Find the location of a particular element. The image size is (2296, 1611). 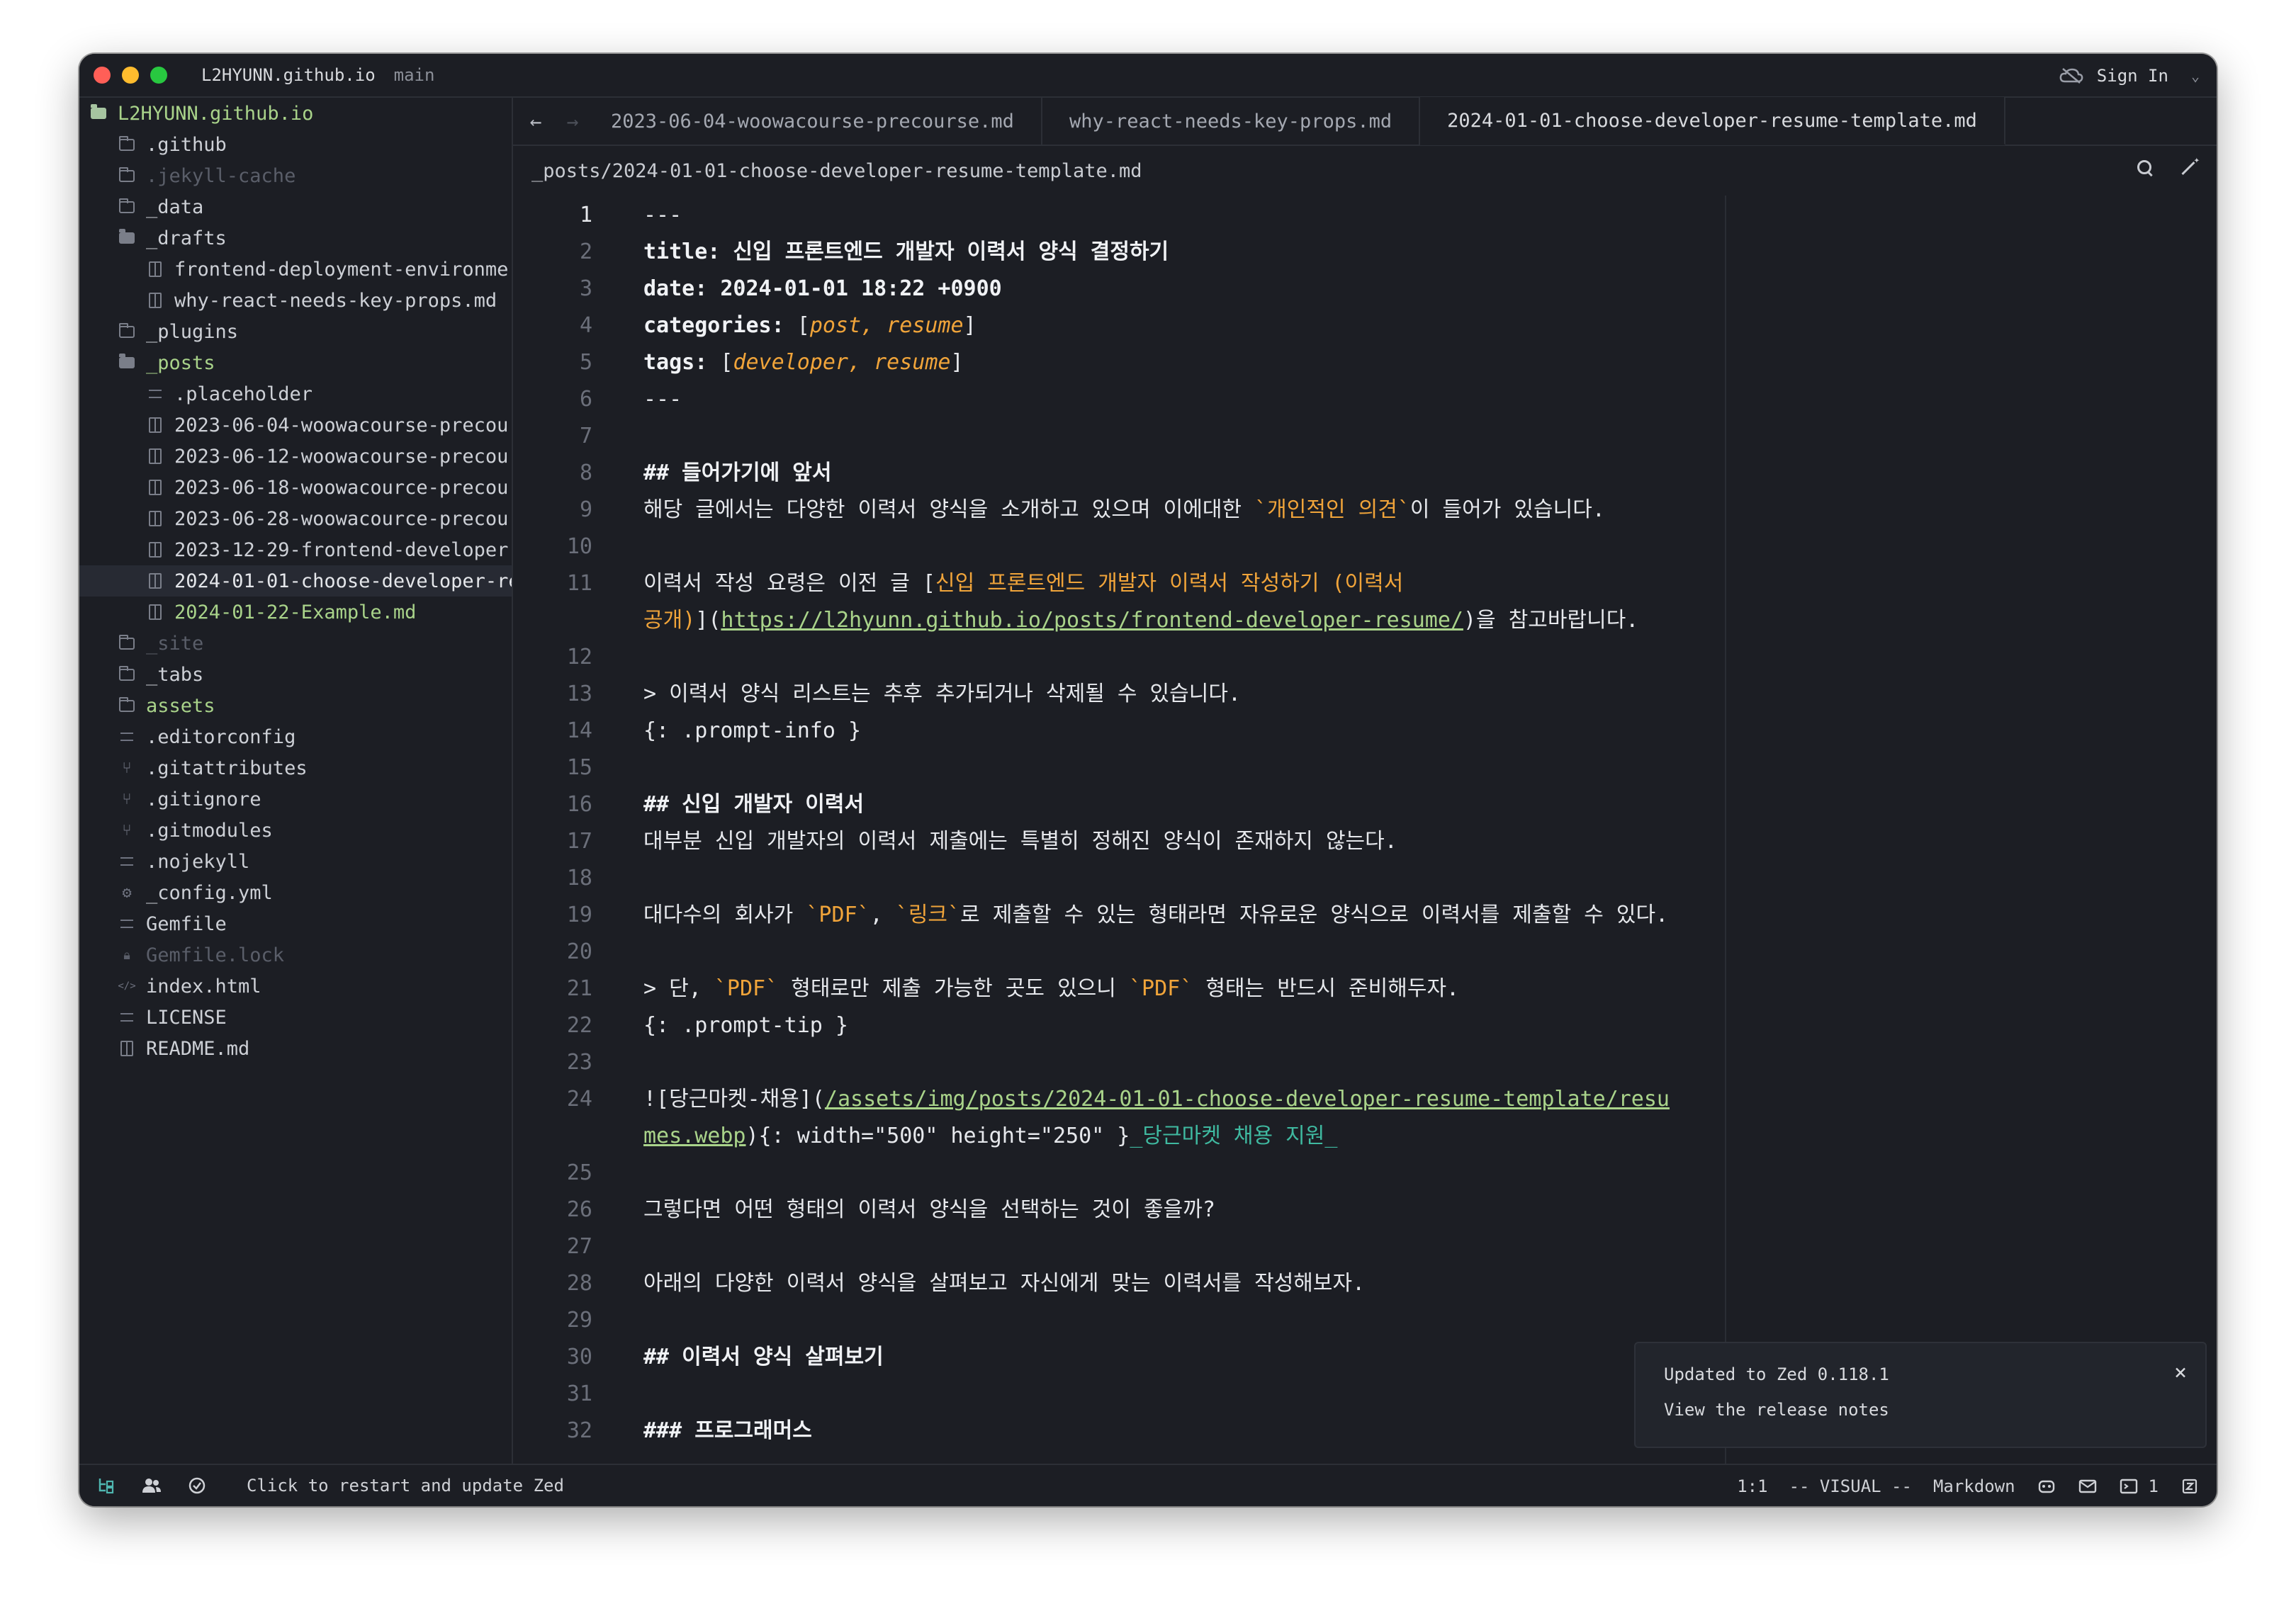

check-circle-icon is located at coordinates (197, 1486).